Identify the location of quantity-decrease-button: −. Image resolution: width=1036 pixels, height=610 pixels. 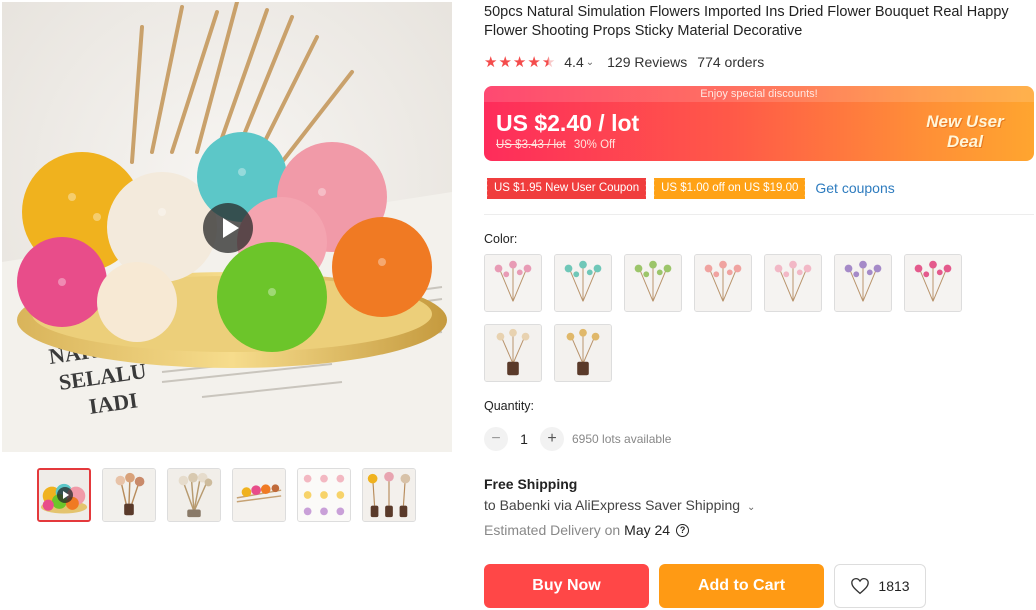
(496, 439).